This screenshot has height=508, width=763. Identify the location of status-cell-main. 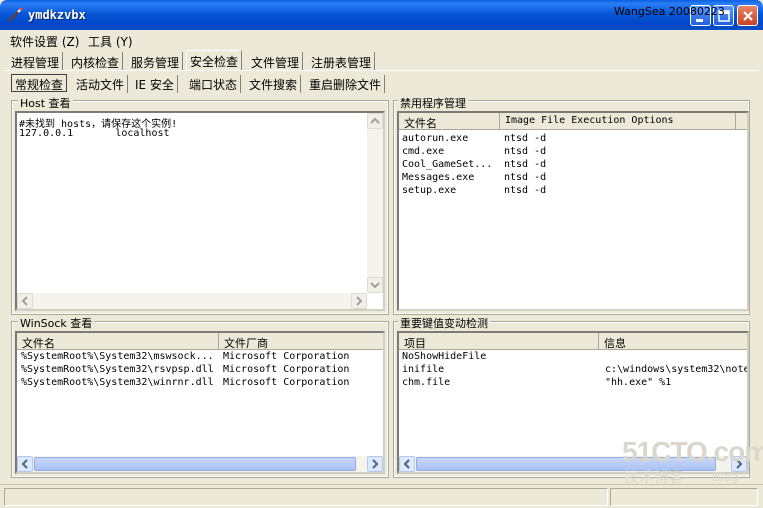
(306, 497).